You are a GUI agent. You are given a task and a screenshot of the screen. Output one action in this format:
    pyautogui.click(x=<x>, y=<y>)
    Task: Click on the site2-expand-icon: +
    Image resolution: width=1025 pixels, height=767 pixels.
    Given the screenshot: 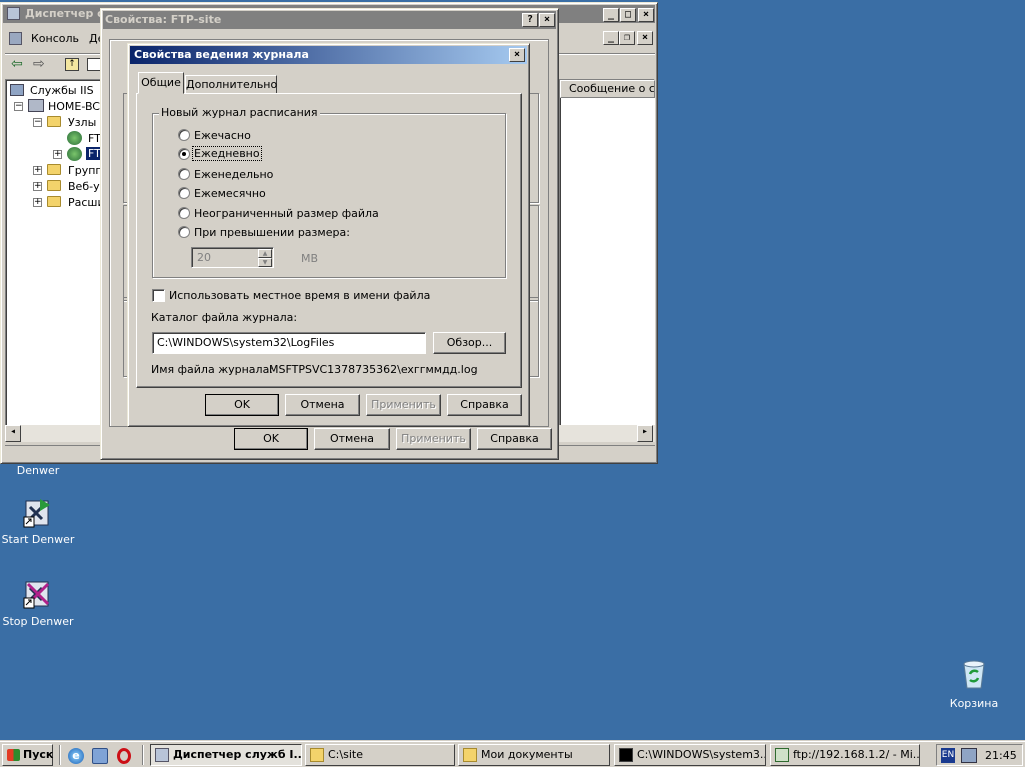 What is the action you would take?
    pyautogui.click(x=57, y=154)
    